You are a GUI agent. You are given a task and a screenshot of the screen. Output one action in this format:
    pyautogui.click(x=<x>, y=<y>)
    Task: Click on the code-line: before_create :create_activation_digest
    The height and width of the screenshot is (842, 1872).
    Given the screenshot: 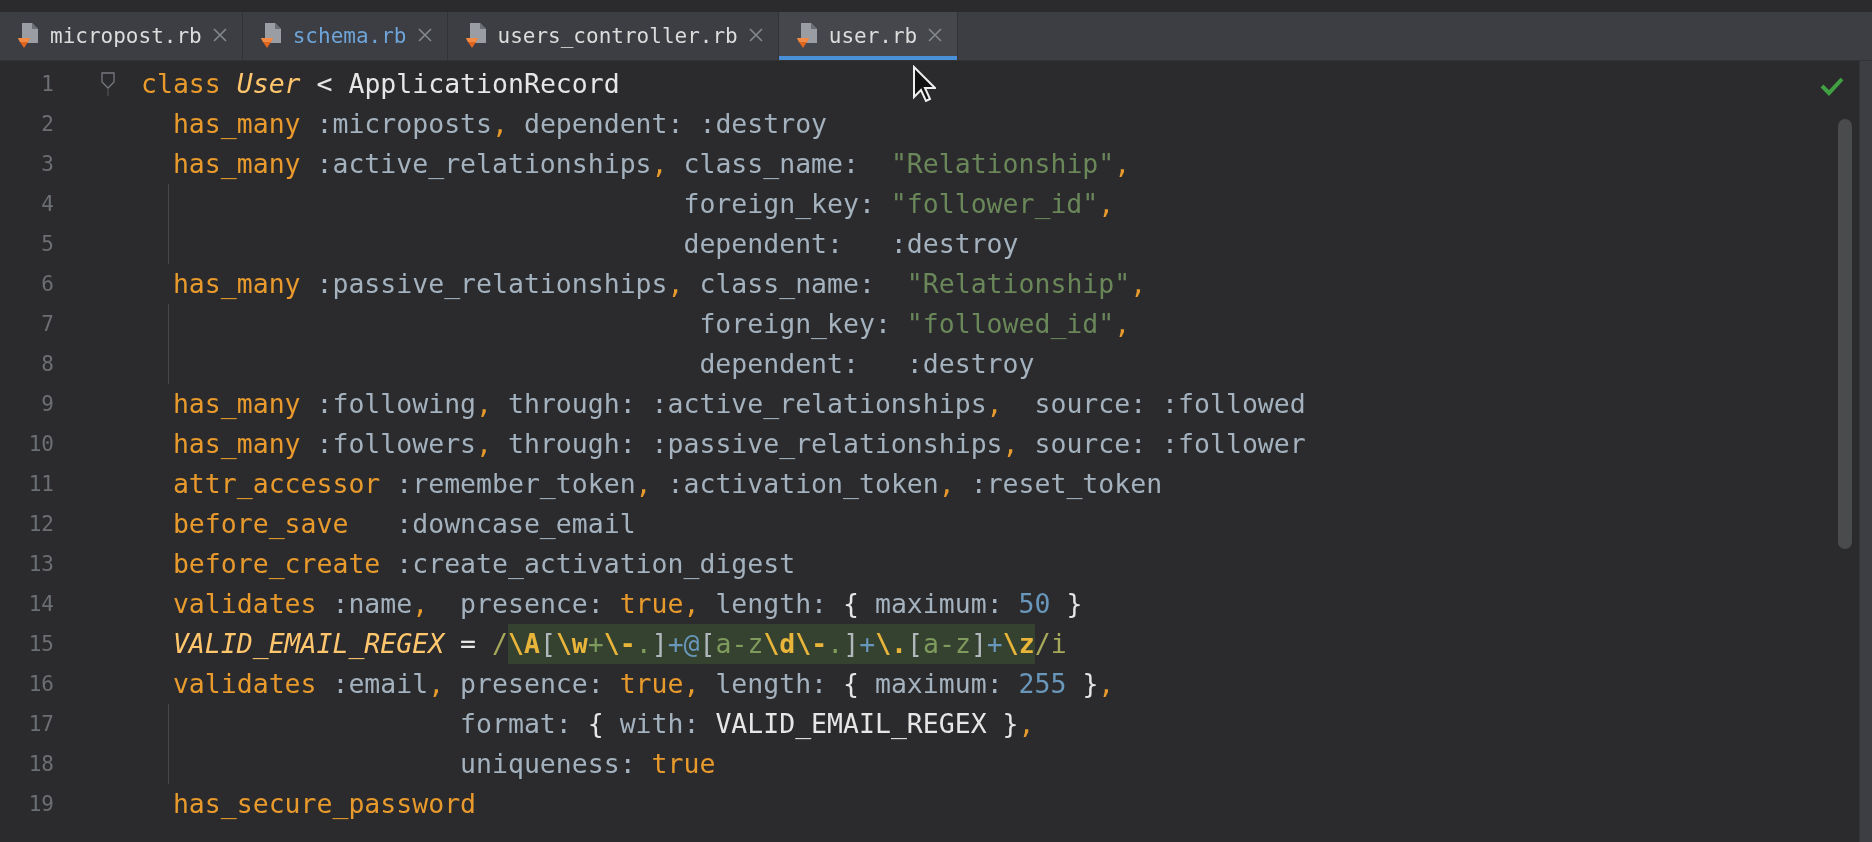 What is the action you would take?
    pyautogui.click(x=483, y=564)
    